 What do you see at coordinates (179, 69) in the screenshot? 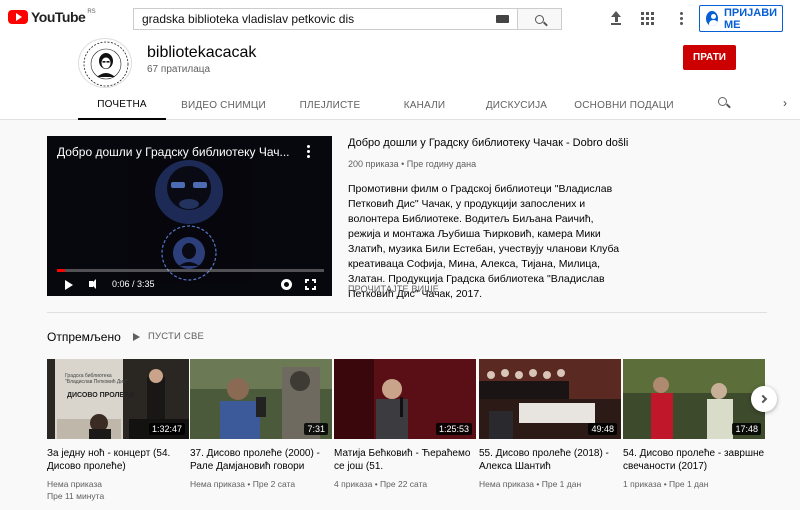
I see `subscriber-count: 67 пратилаца` at bounding box center [179, 69].